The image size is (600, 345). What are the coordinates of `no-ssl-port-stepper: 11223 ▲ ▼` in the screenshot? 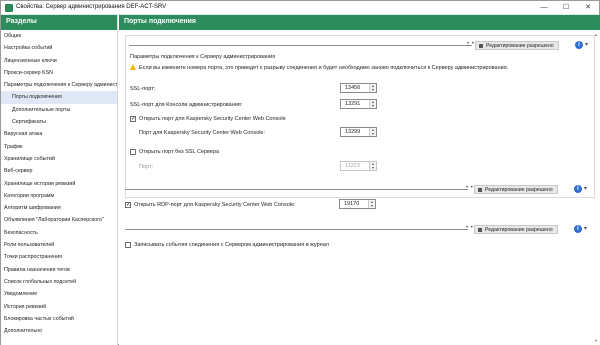 It's located at (358, 166).